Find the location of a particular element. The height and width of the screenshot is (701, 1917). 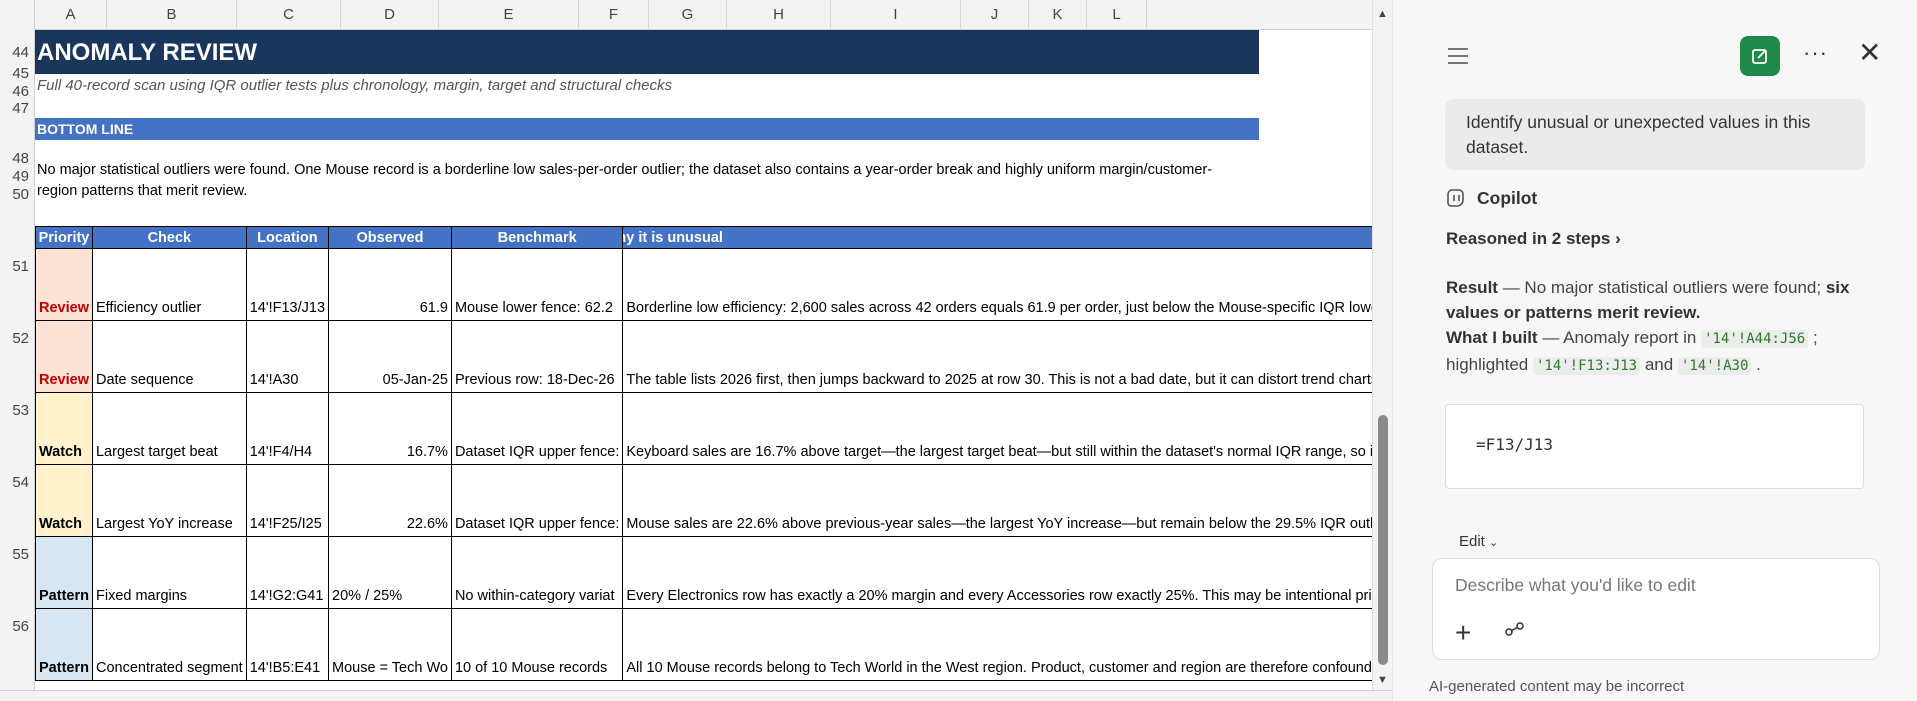

column-header-k: K is located at coordinates (1058, 15).